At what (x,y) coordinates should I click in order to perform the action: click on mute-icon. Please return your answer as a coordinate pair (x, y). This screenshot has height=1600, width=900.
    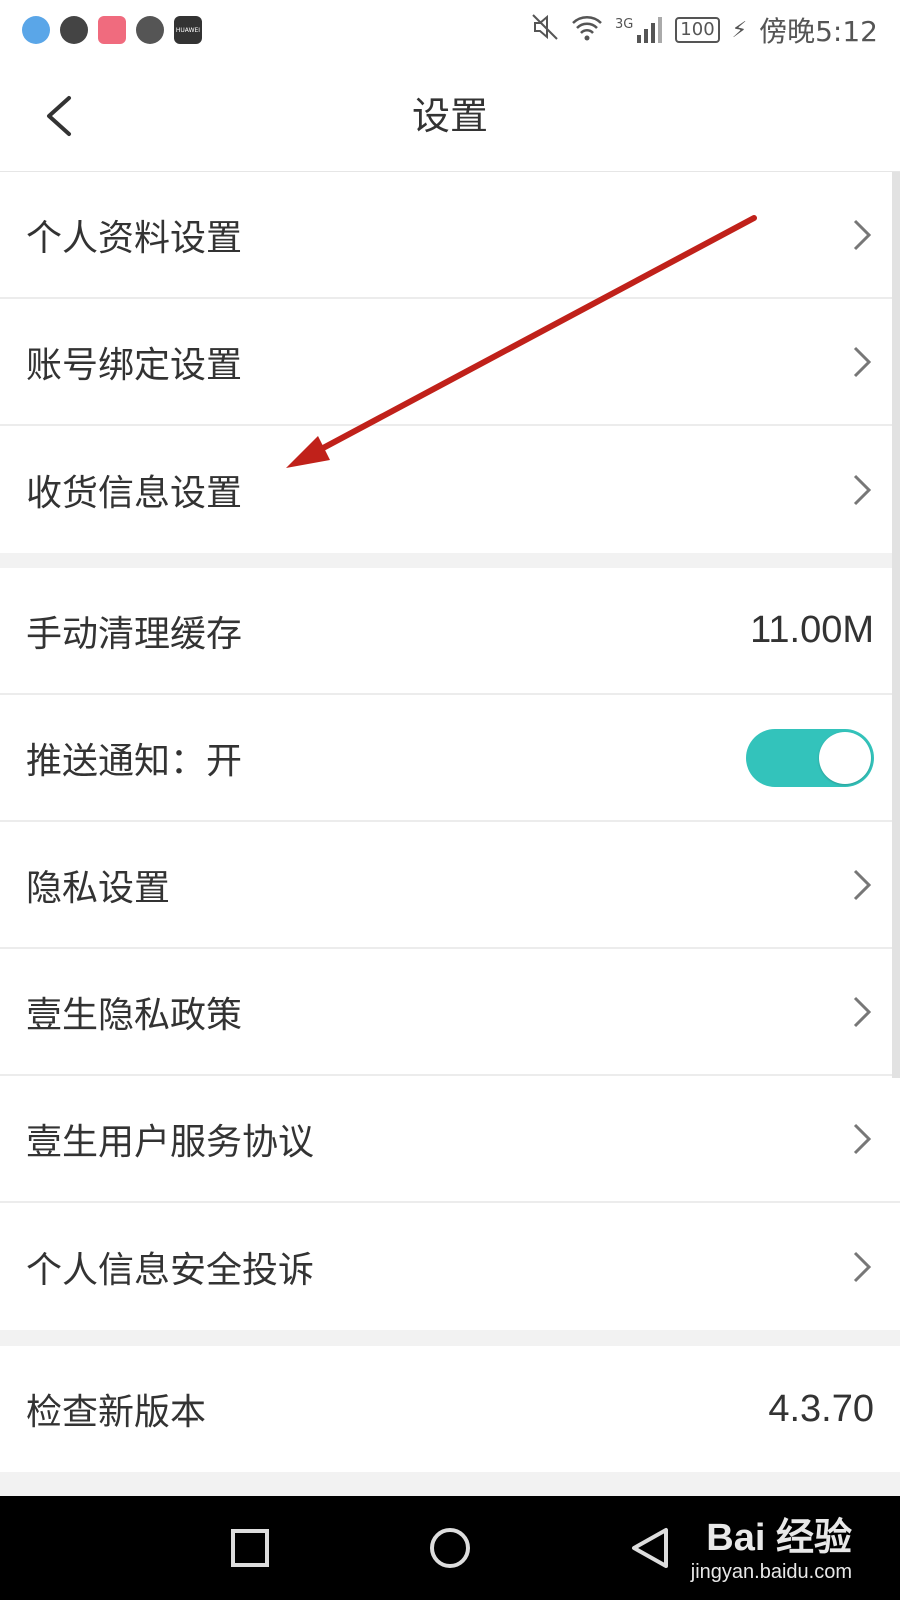
    Looking at the image, I should click on (545, 30).